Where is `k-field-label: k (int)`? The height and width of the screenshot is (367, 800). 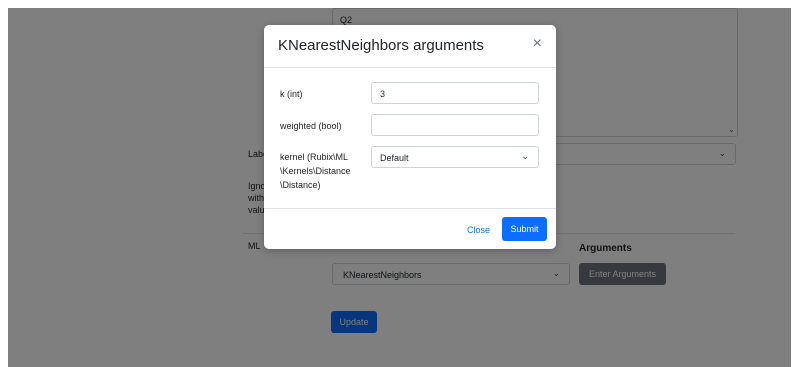
k-field-label: k (int) is located at coordinates (291, 94).